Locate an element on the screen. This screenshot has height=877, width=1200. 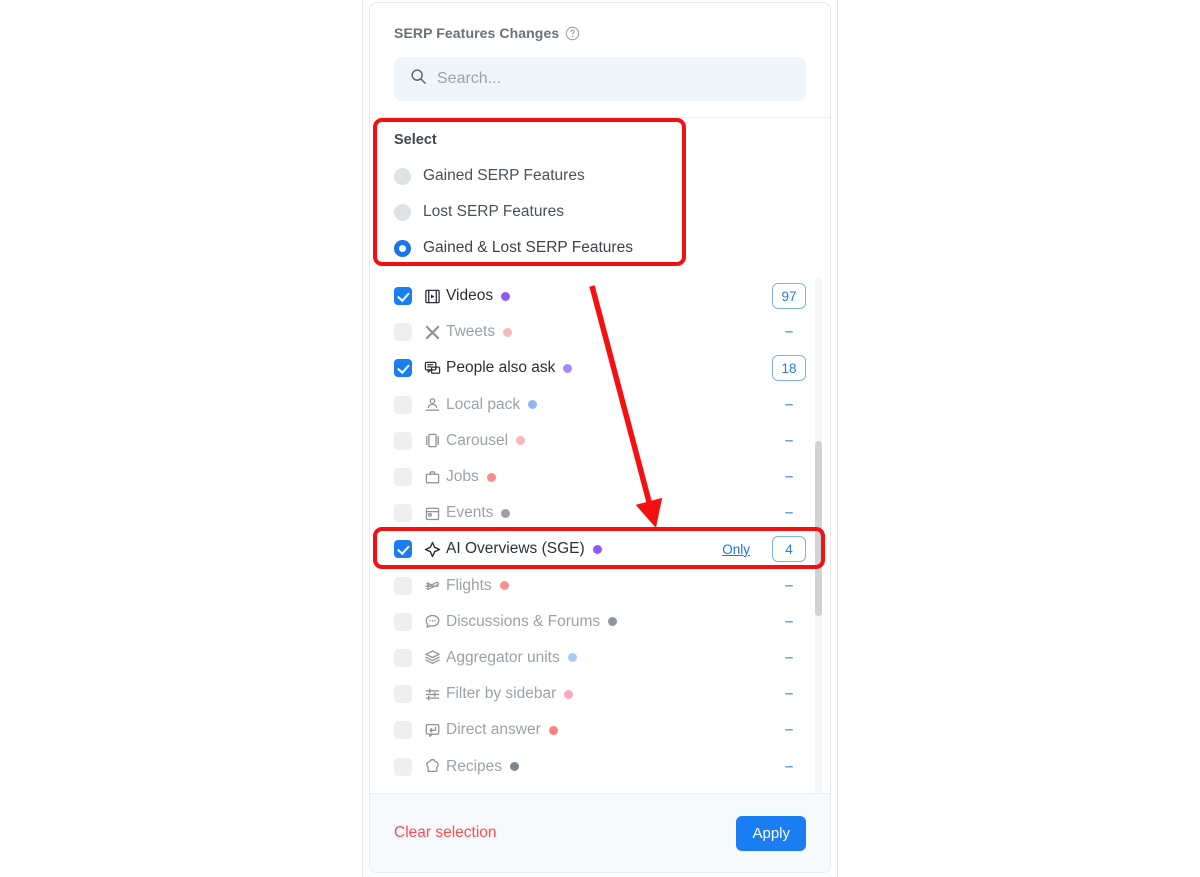
feature-label: Events is located at coordinates (470, 513).